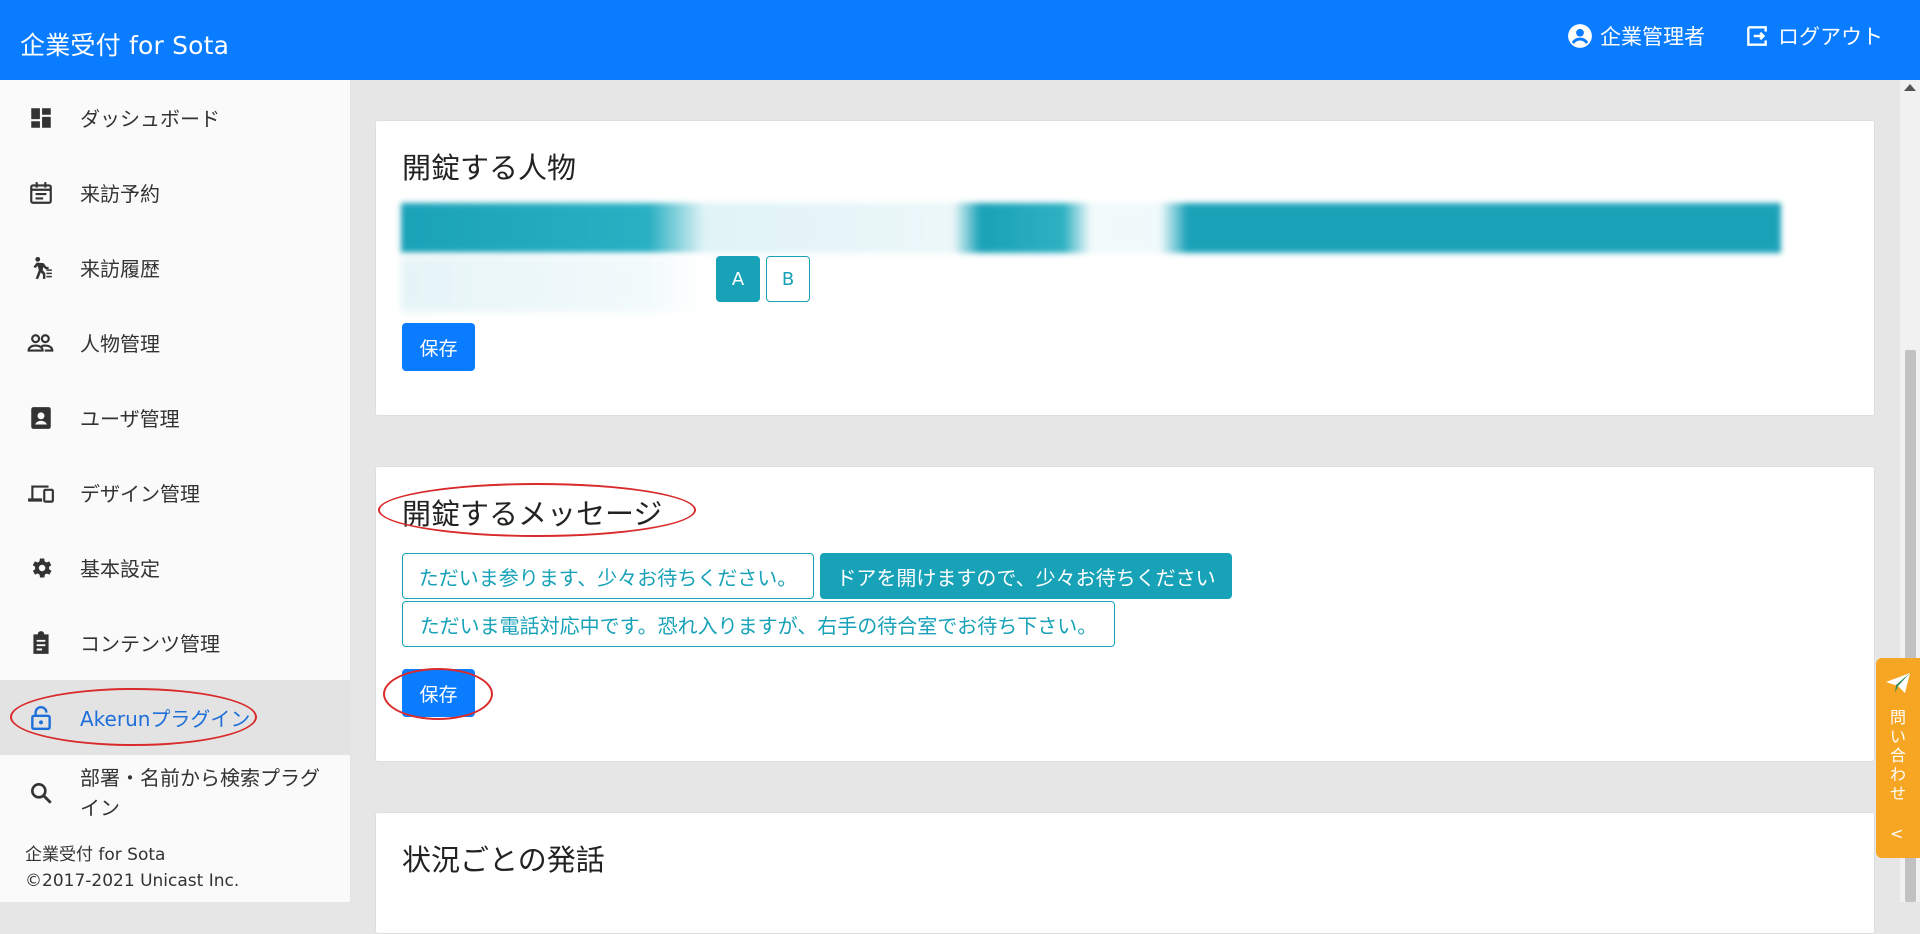 Image resolution: width=1920 pixels, height=934 pixels. What do you see at coordinates (788, 279) in the screenshot?
I see `person-option-b: B` at bounding box center [788, 279].